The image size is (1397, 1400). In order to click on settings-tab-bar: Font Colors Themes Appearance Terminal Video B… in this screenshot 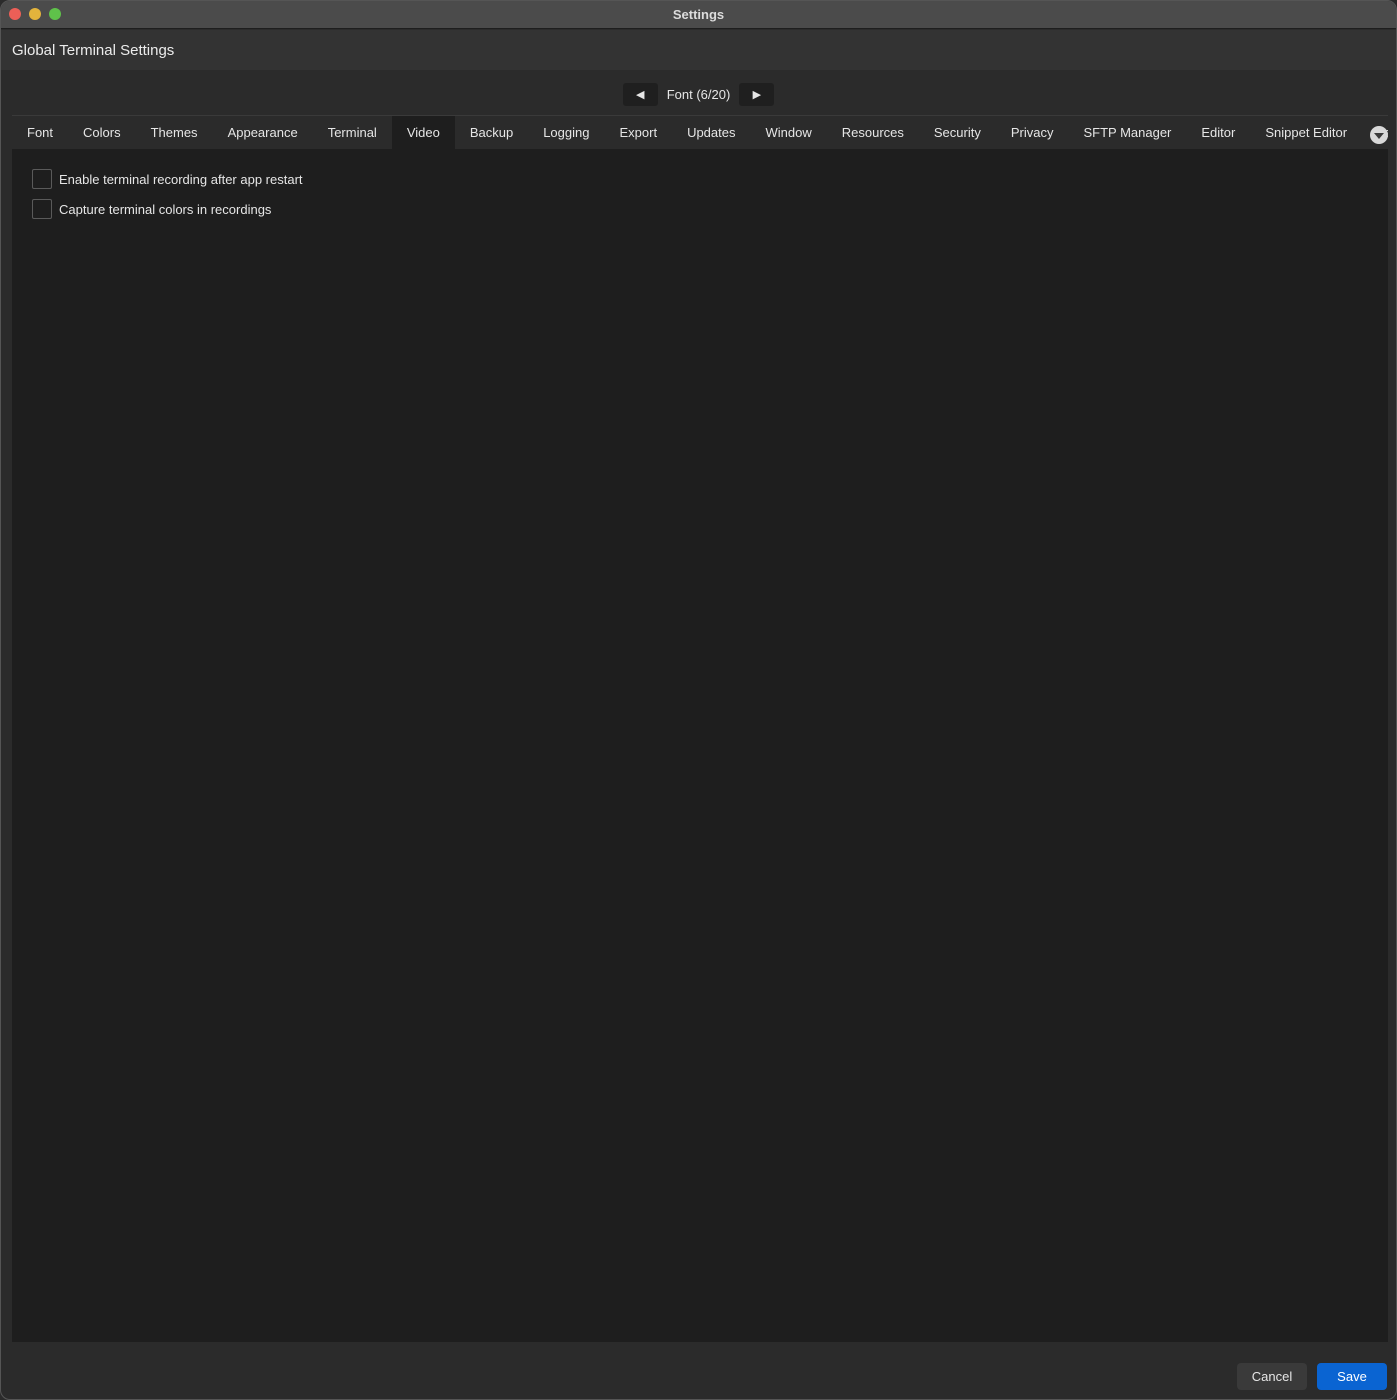, I will do `click(700, 132)`.